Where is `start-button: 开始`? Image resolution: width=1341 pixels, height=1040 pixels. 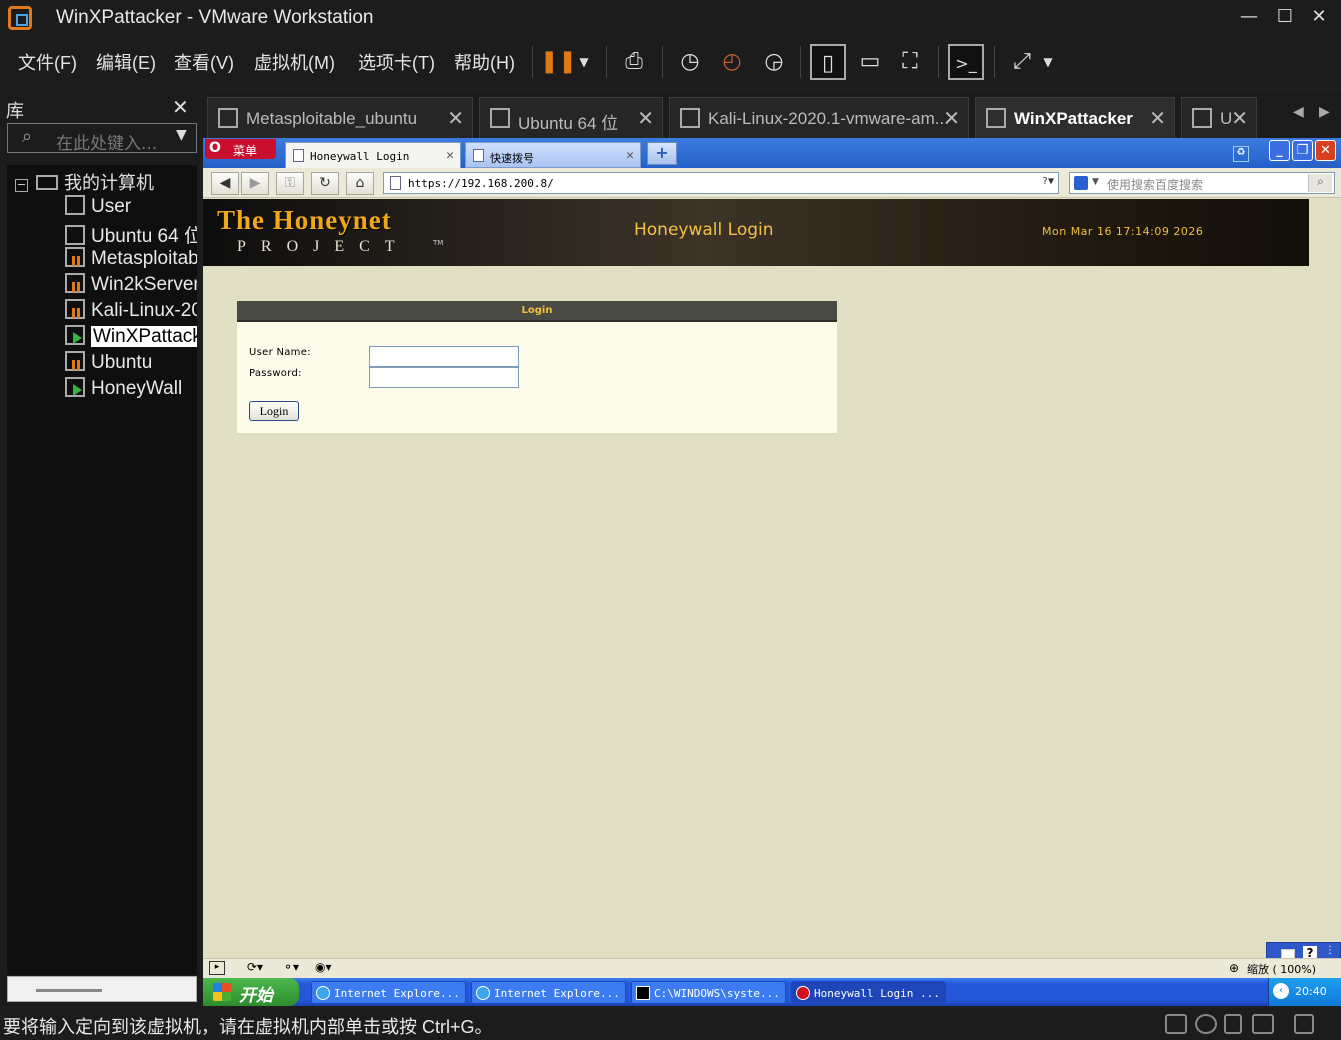
start-button: 开始 is located at coordinates (251, 992).